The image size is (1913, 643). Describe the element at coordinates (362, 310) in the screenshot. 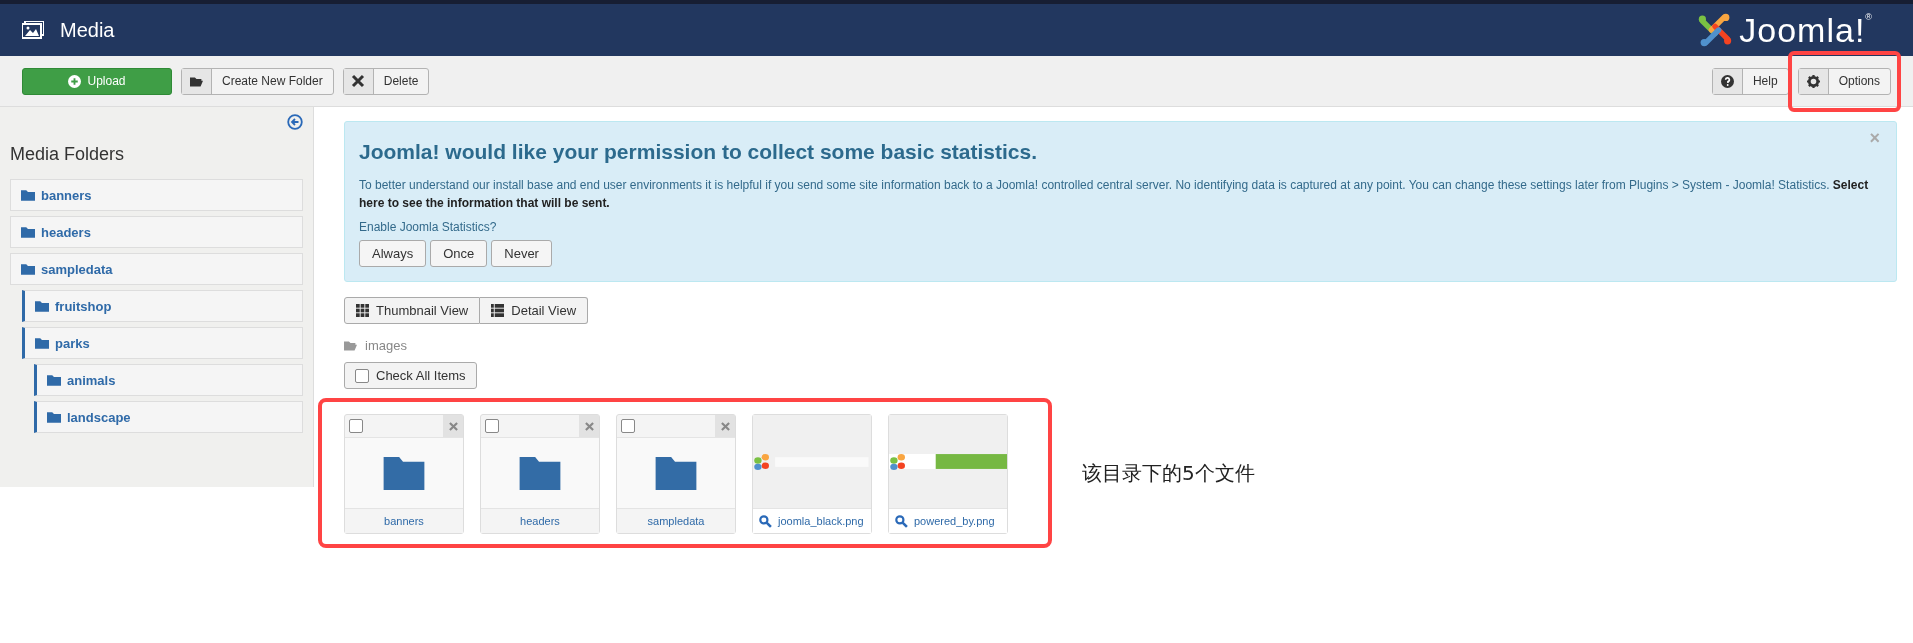

I see `grid-icon` at that location.